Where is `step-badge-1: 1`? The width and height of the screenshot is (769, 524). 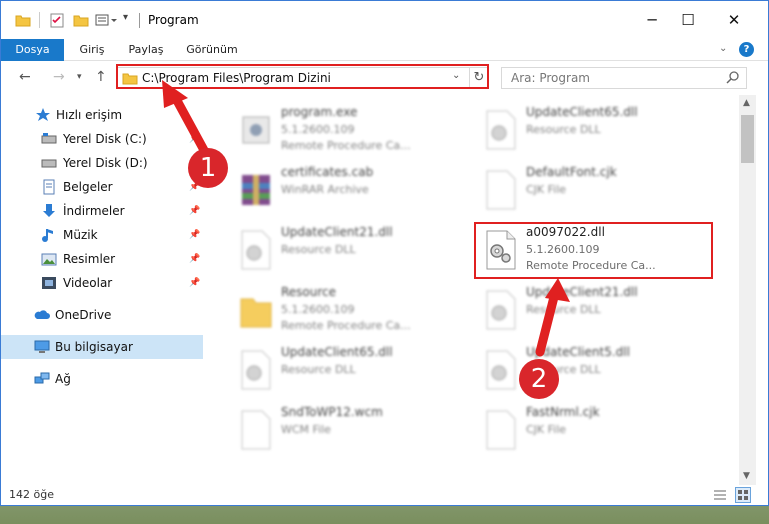
step-badge-1: 1 is located at coordinates (208, 168).